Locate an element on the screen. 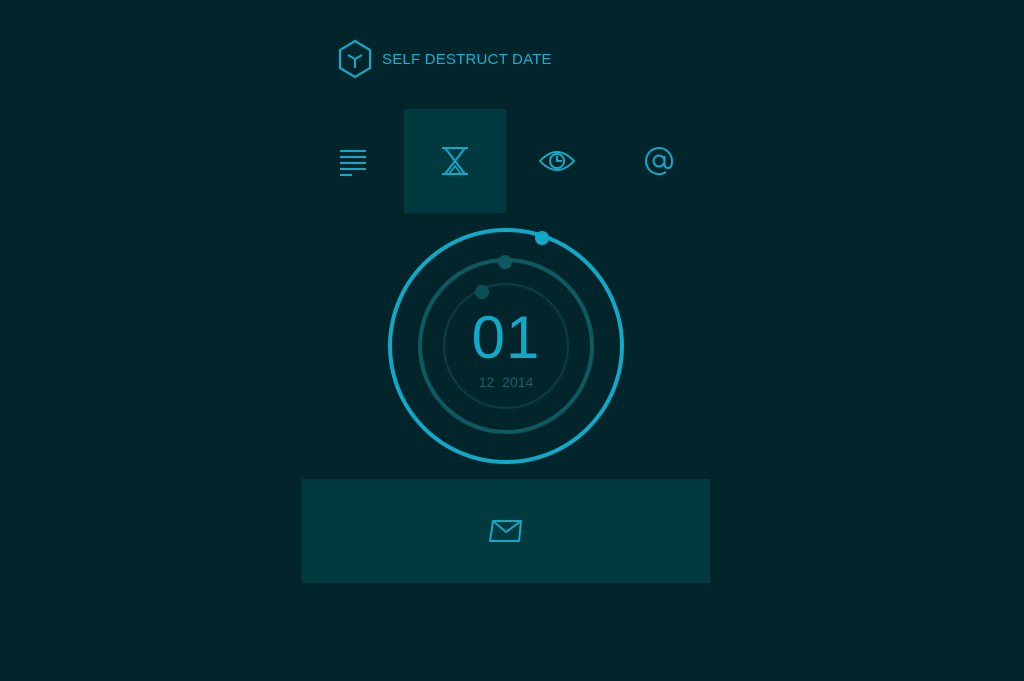 The height and width of the screenshot is (681, 1024). year-handle is located at coordinates (542, 238).